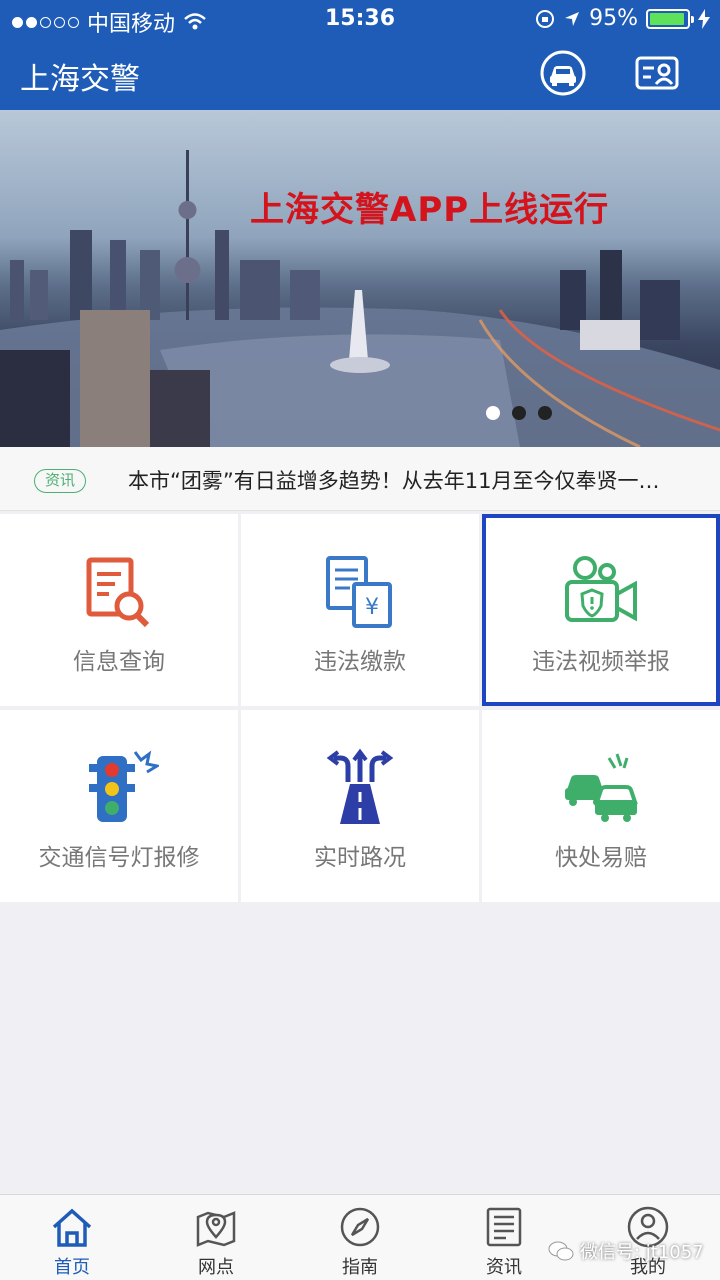 This screenshot has width=720, height=1280. Describe the element at coordinates (124, 786) in the screenshot. I see `traffic-light-icon` at that location.